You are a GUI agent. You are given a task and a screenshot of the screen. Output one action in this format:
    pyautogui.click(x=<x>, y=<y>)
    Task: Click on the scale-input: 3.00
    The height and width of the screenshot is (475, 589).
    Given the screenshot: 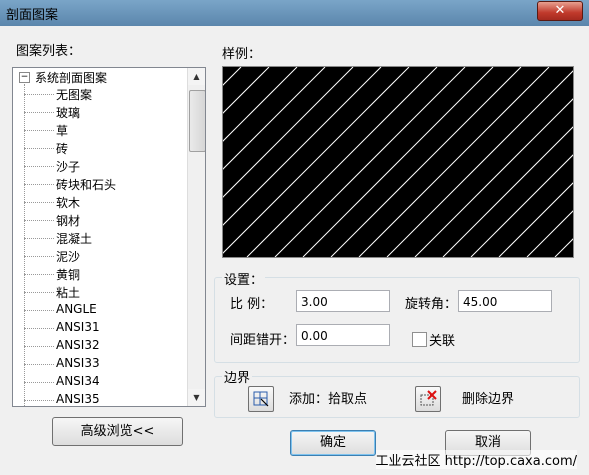 What is the action you would take?
    pyautogui.click(x=343, y=301)
    